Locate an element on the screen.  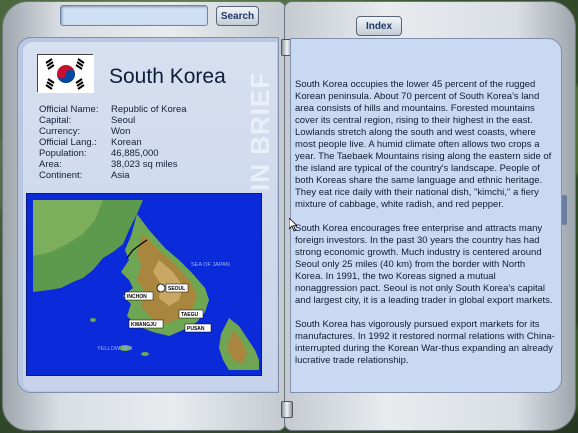
fact-label: Capital: is located at coordinates (55, 120).